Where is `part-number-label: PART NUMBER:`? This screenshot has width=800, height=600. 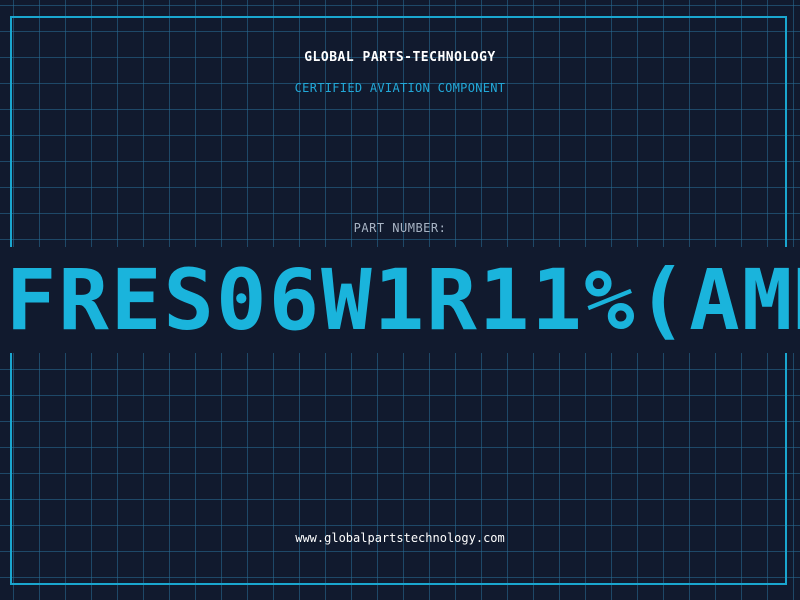 part-number-label: PART NUMBER: is located at coordinates (400, 228).